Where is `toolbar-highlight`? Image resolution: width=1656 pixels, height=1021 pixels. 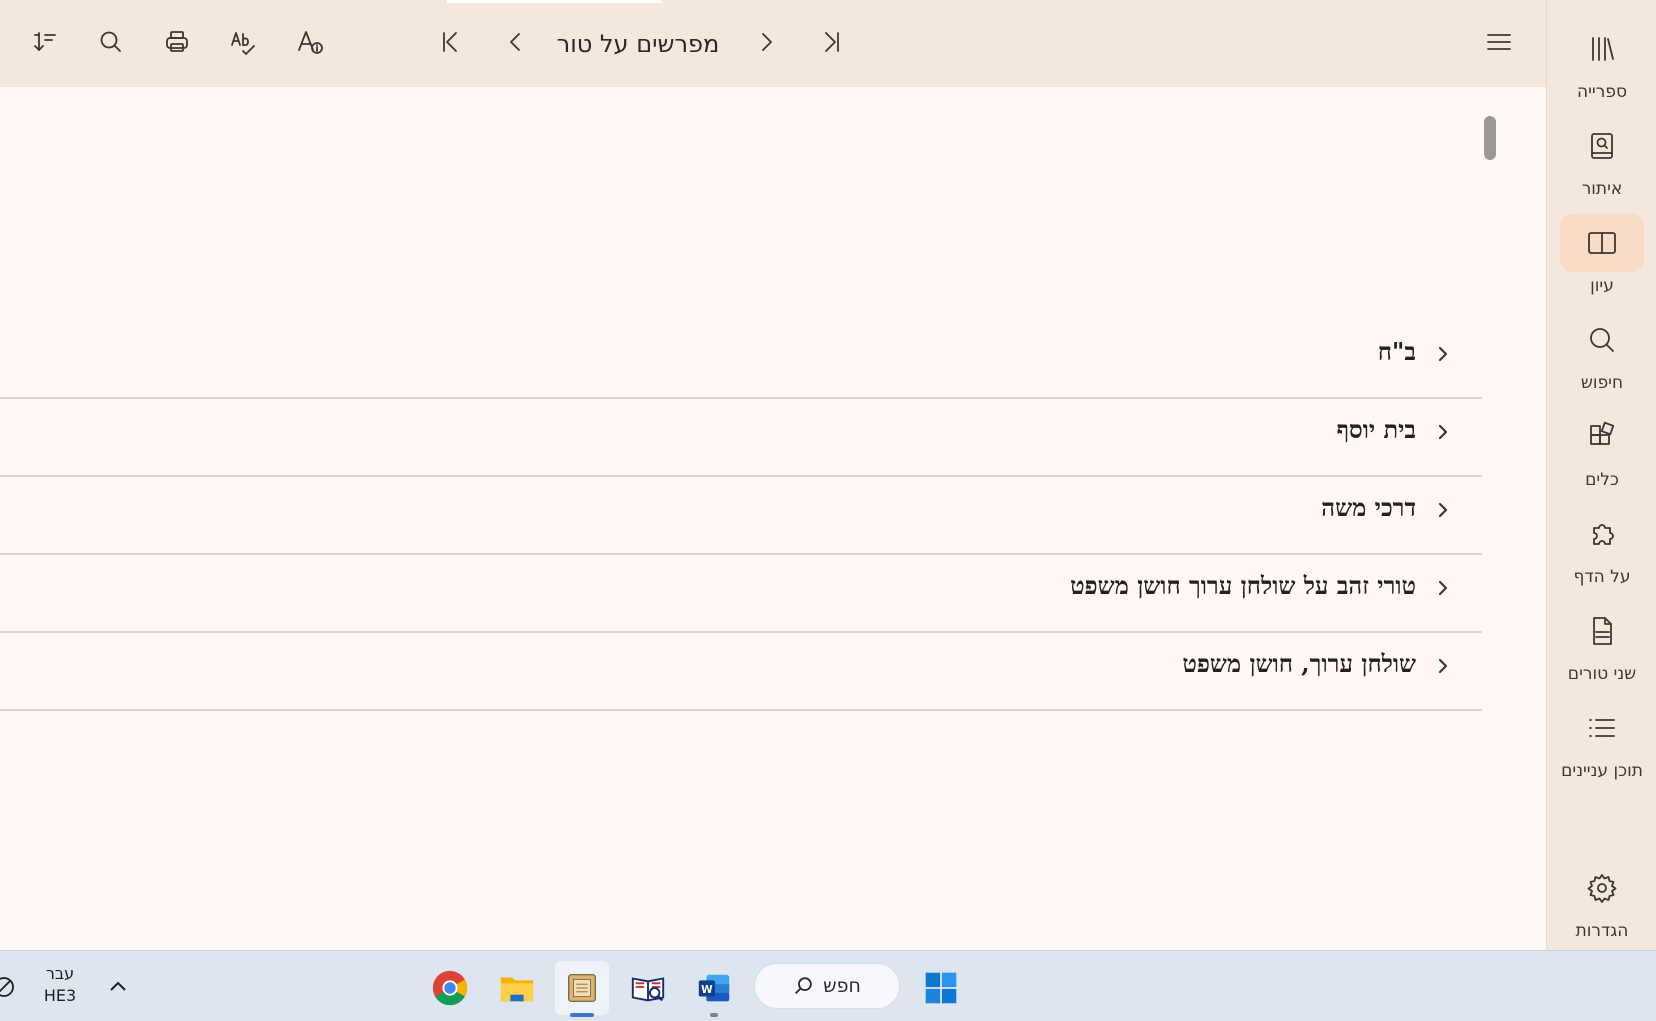 toolbar-highlight is located at coordinates (554, 1).